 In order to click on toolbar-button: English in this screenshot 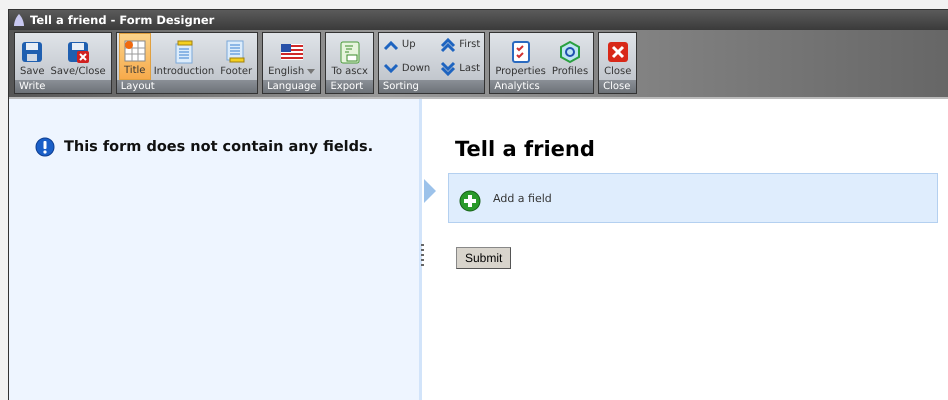, I will do `click(291, 56)`.